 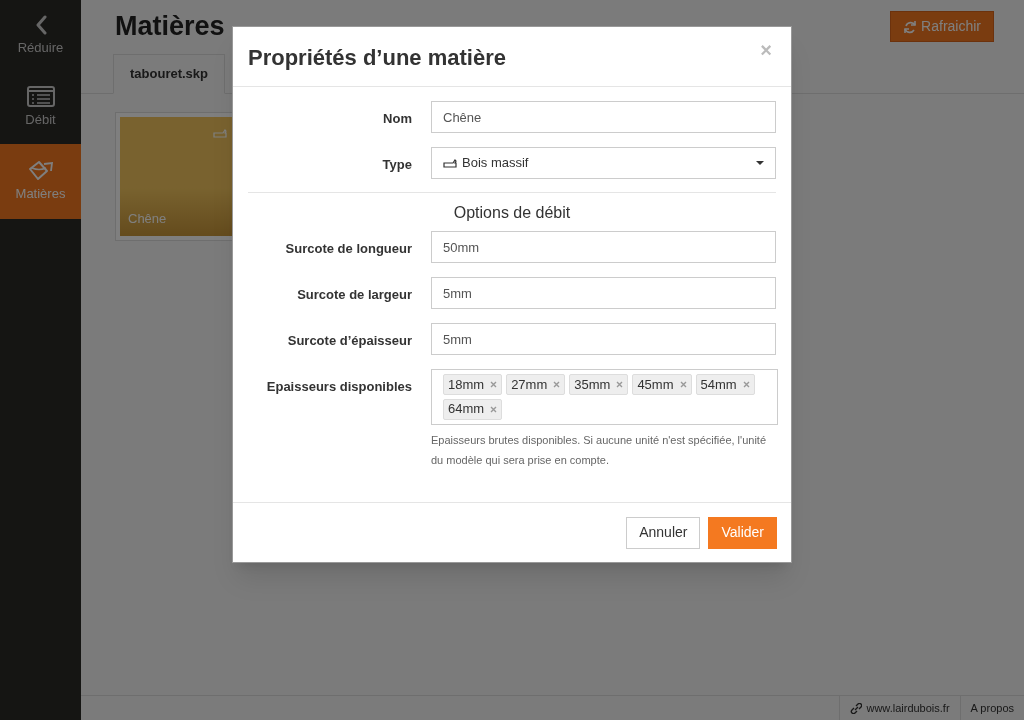 What do you see at coordinates (40, 97) in the screenshot?
I see `list-icon` at bounding box center [40, 97].